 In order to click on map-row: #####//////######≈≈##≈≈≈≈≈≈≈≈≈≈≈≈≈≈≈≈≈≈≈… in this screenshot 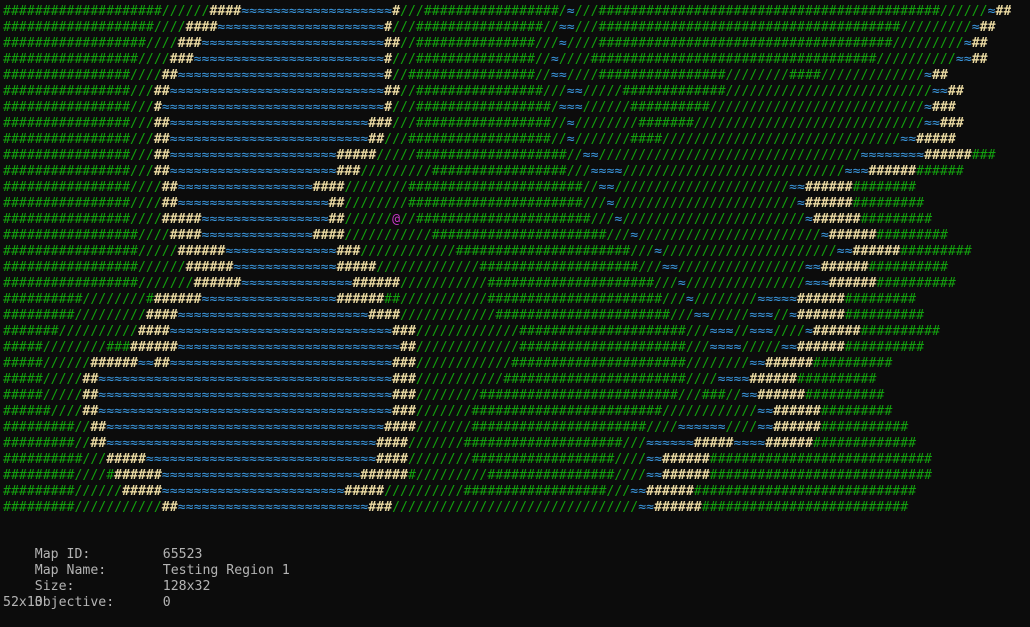, I will do `click(448, 363)`.